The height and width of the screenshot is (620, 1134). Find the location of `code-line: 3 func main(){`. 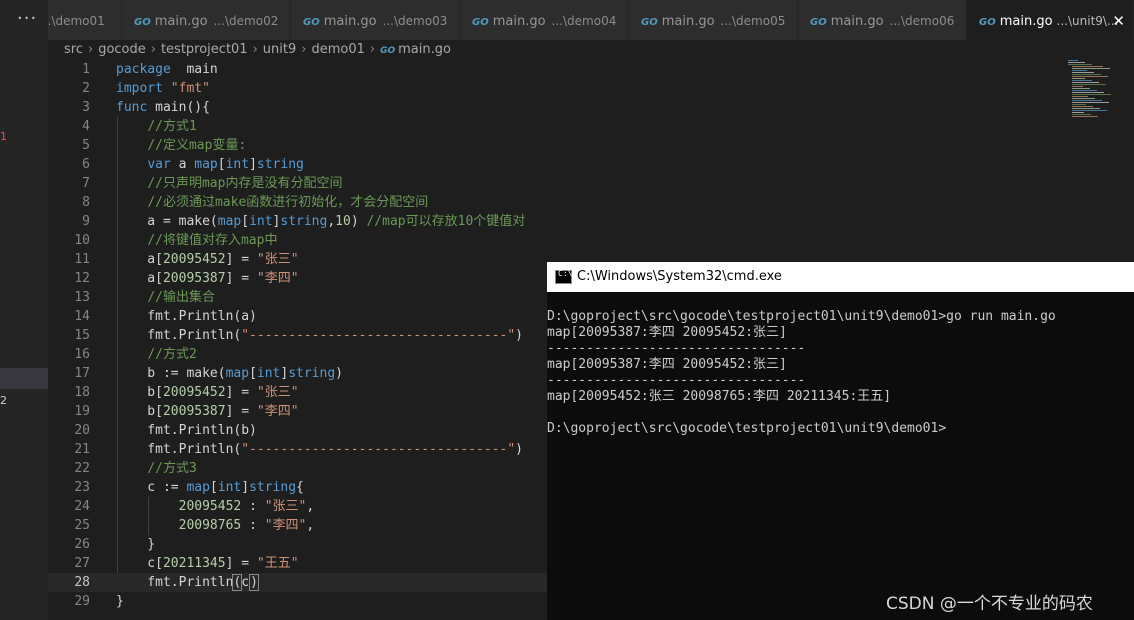

code-line: 3 func main(){ is located at coordinates (591, 107).